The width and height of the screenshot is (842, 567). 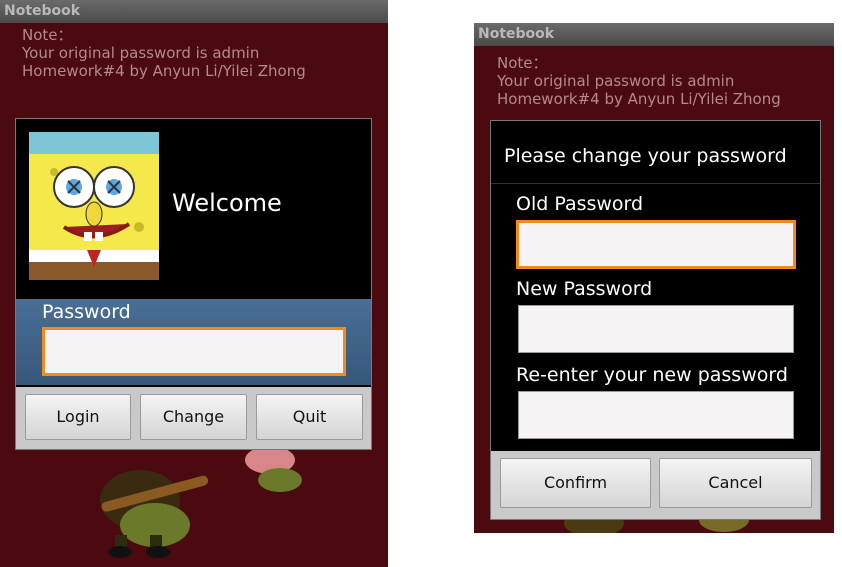 I want to click on password-panel: Password, so click(x=193, y=342).